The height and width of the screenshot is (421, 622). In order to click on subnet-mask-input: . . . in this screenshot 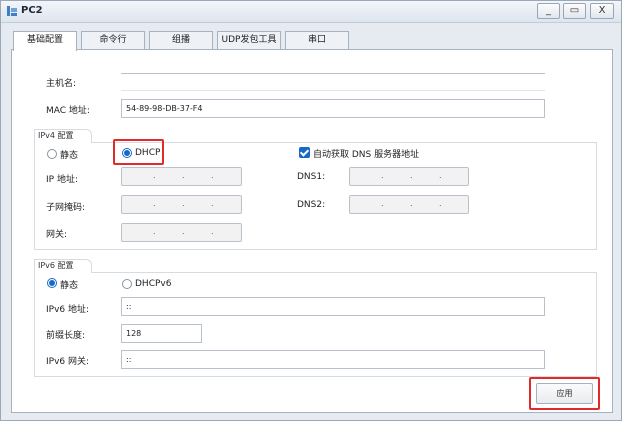, I will do `click(181, 204)`.